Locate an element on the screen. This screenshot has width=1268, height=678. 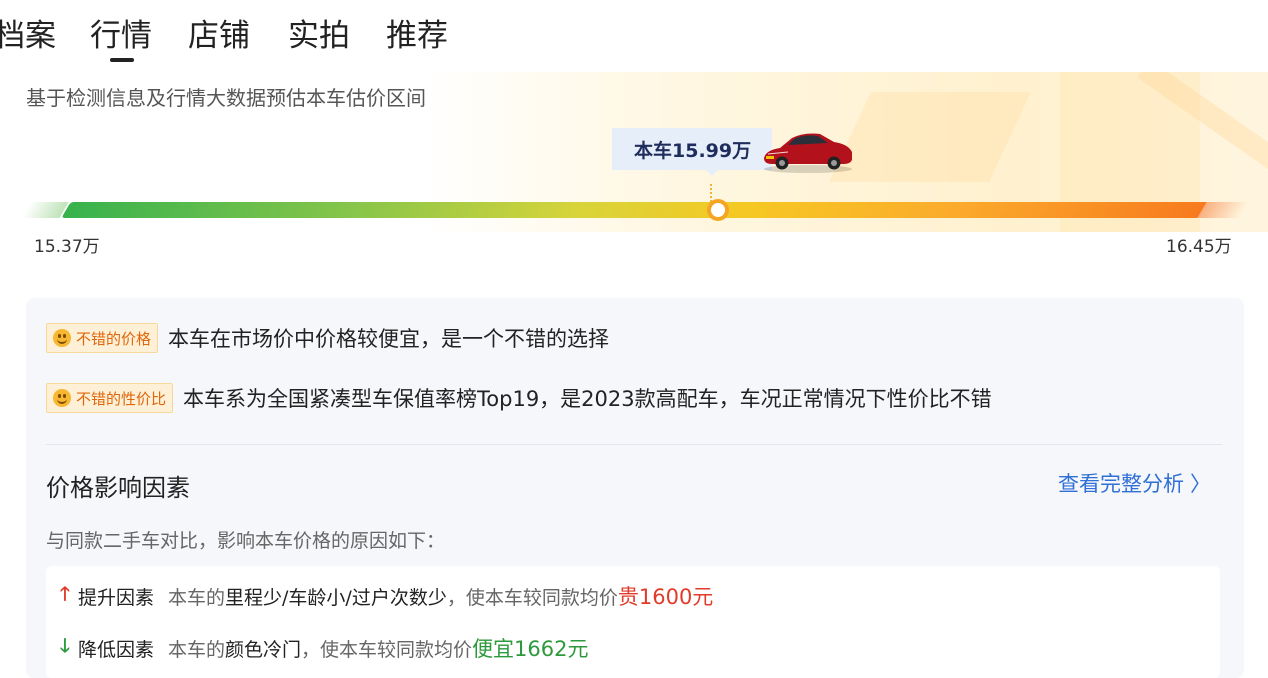
arrow-up-icon: 🡑 is located at coordinates (65, 594).